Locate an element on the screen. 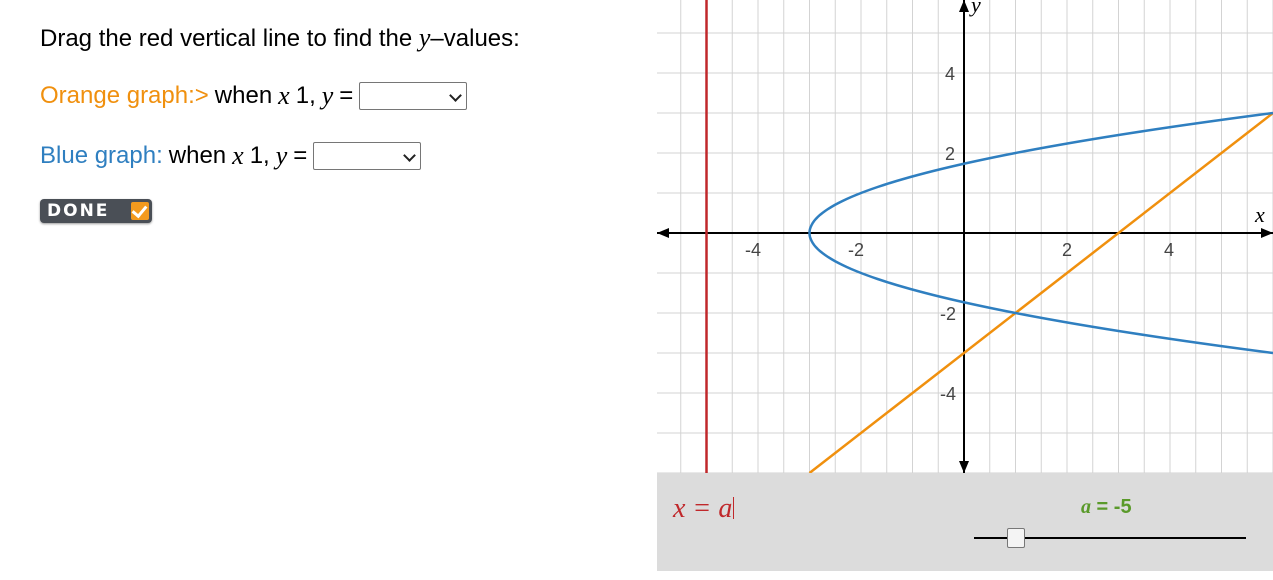  x-axis-left-arrow is located at coordinates (663, 233).